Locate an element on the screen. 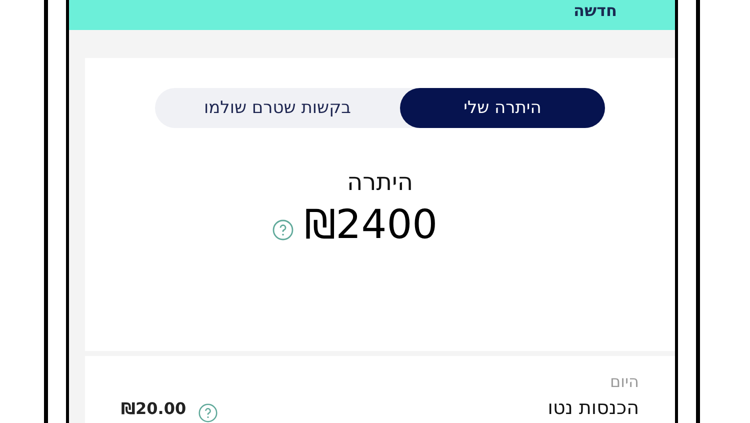  tab: היתרה שלי is located at coordinates (502, 108).